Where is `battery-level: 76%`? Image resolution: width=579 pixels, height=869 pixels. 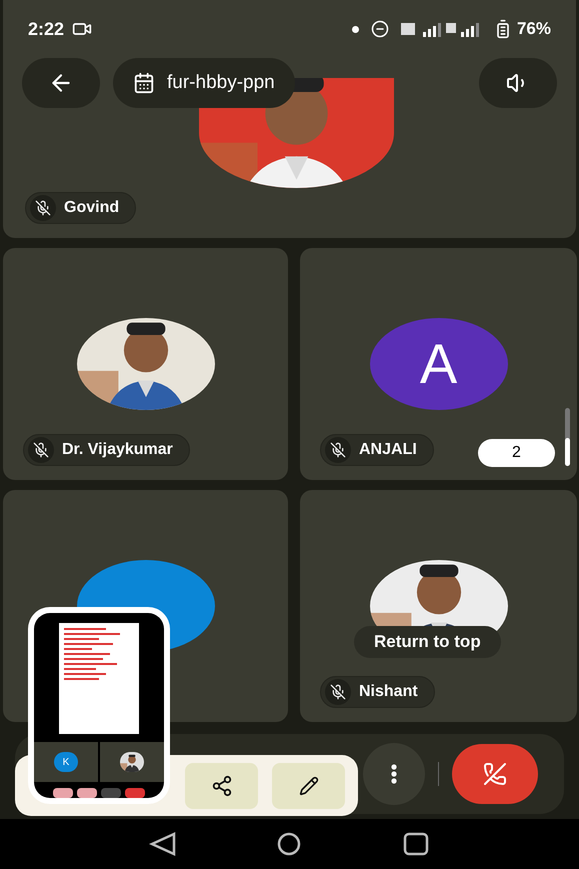 battery-level: 76% is located at coordinates (533, 29).